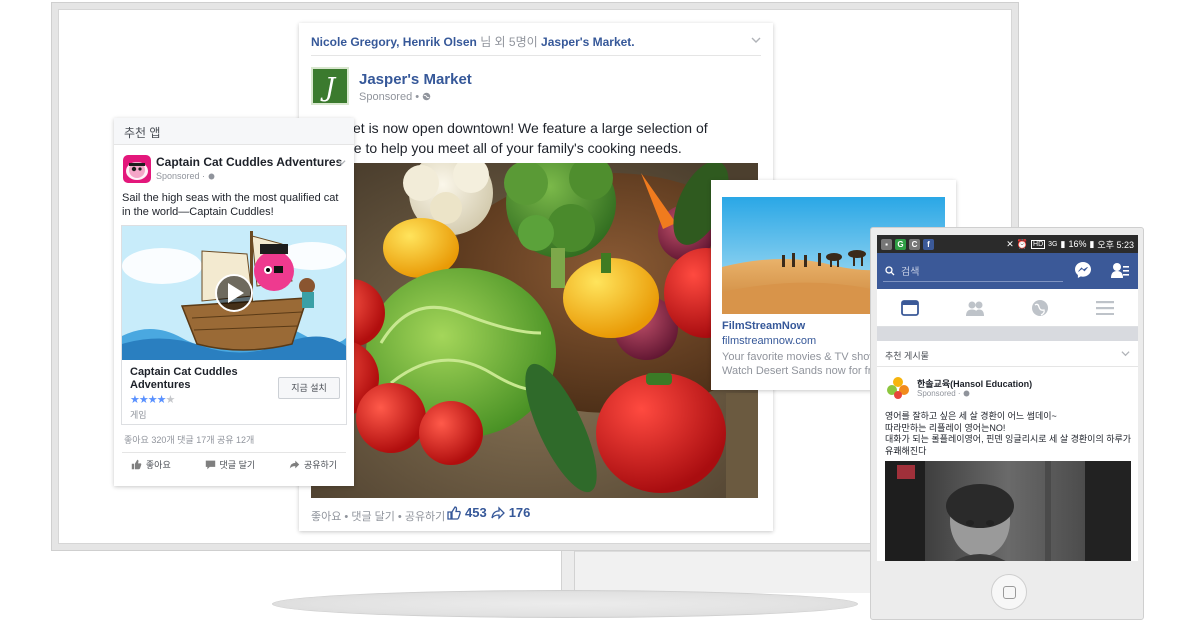 This screenshot has width=1200, height=622. Describe the element at coordinates (928, 244) in the screenshot. I see `status-chip-facebook: f` at that location.